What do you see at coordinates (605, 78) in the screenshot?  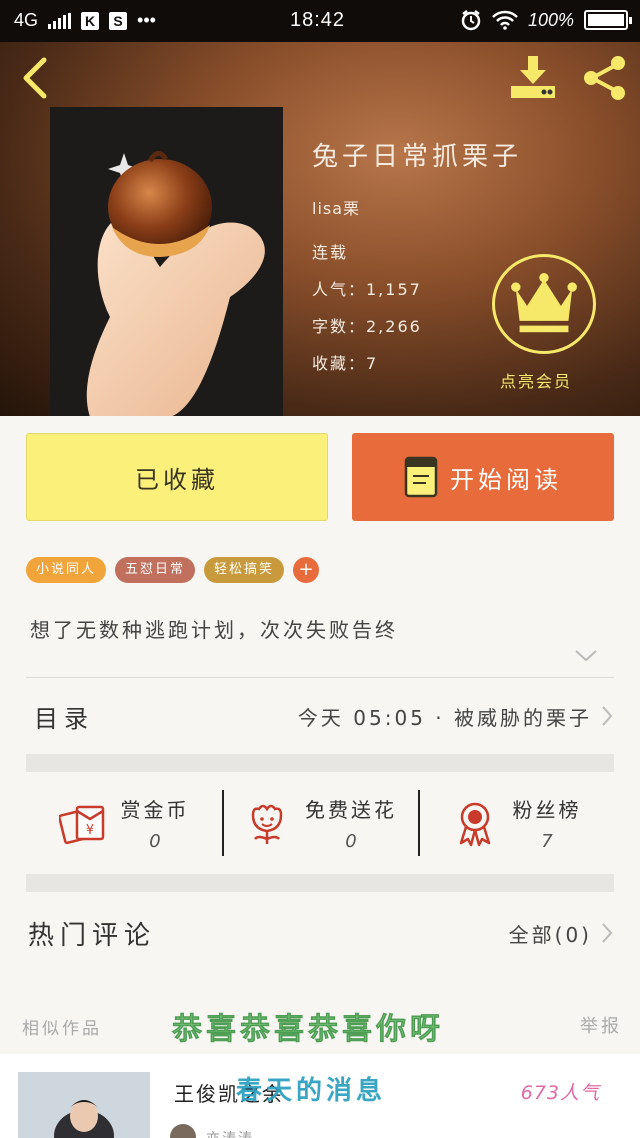 I see `share-button` at bounding box center [605, 78].